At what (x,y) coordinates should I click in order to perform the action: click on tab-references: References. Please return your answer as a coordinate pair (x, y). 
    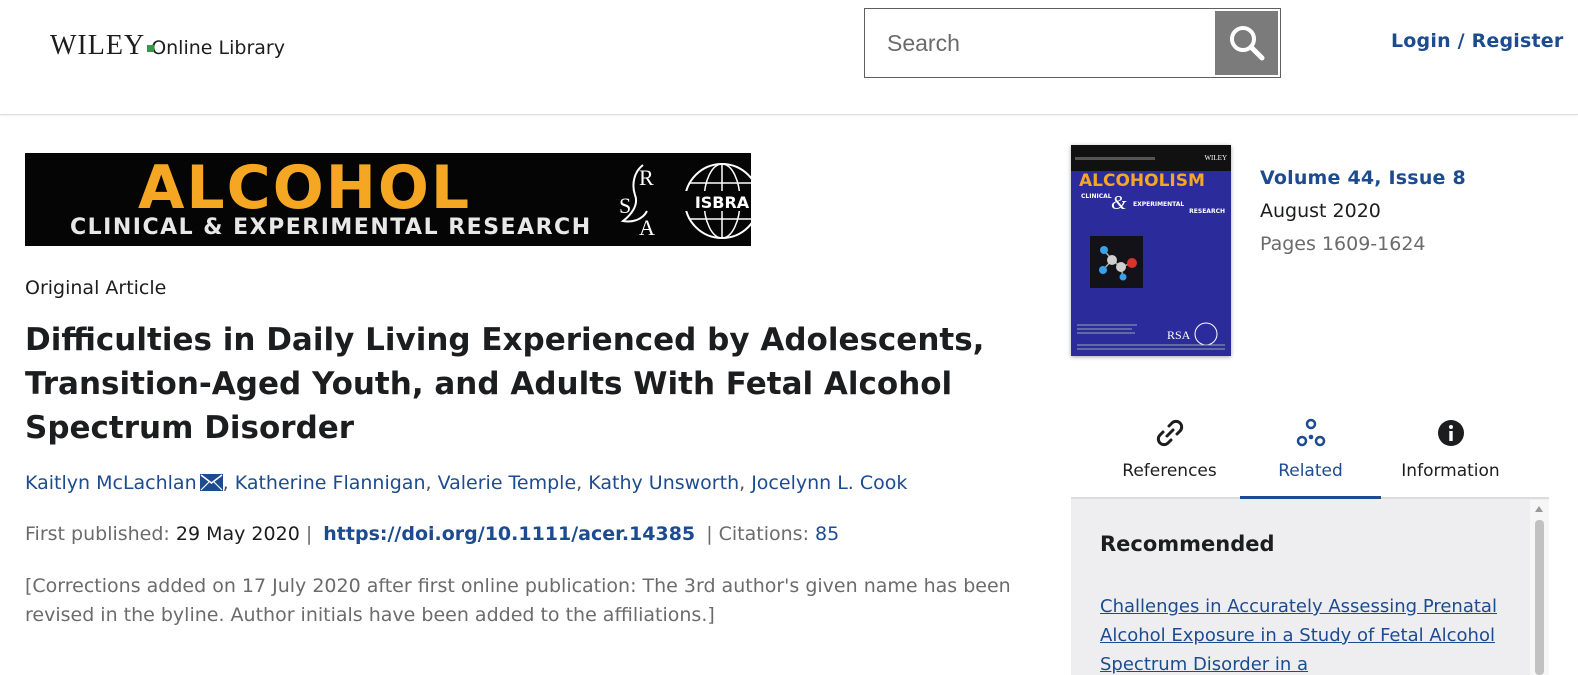
    Looking at the image, I should click on (1169, 452).